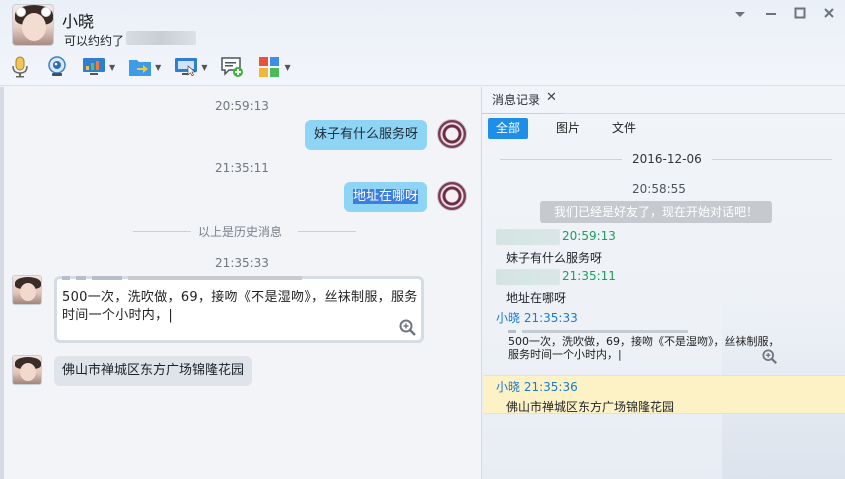 The height and width of the screenshot is (479, 845). I want to click on microphone-icon, so click(20, 67).